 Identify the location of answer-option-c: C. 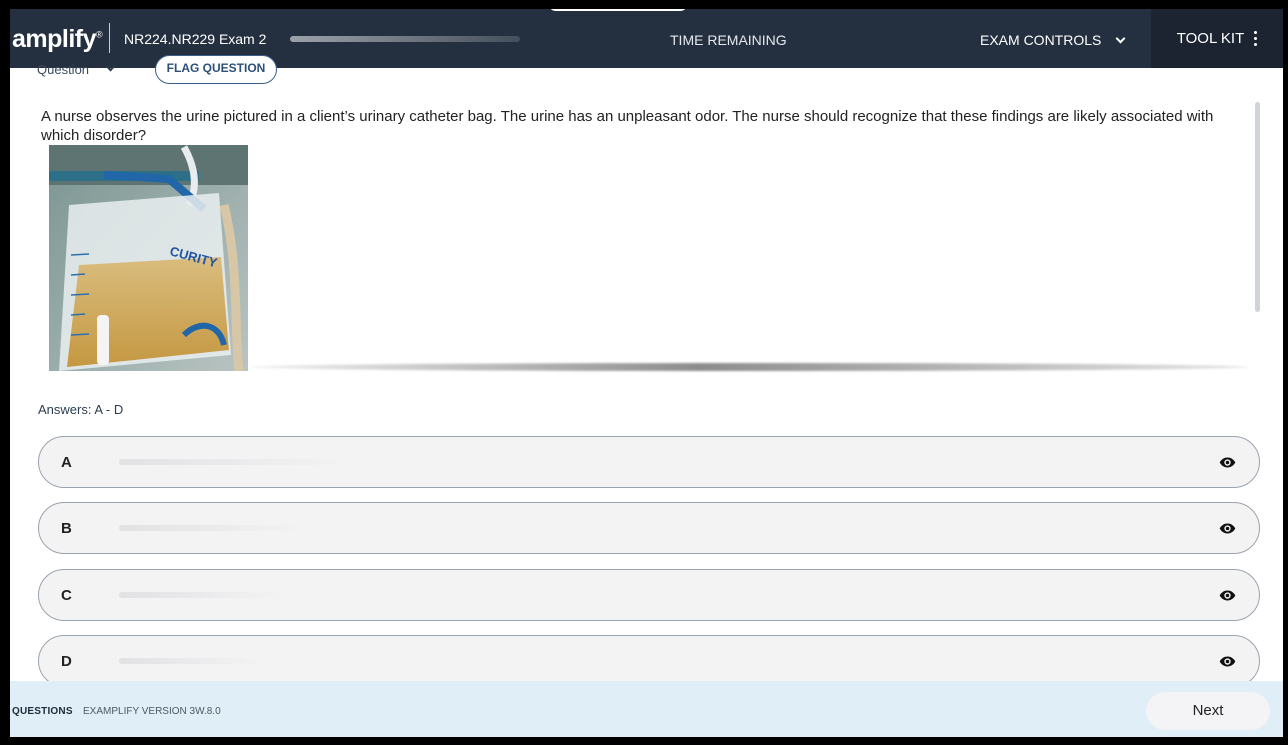
(649, 595).